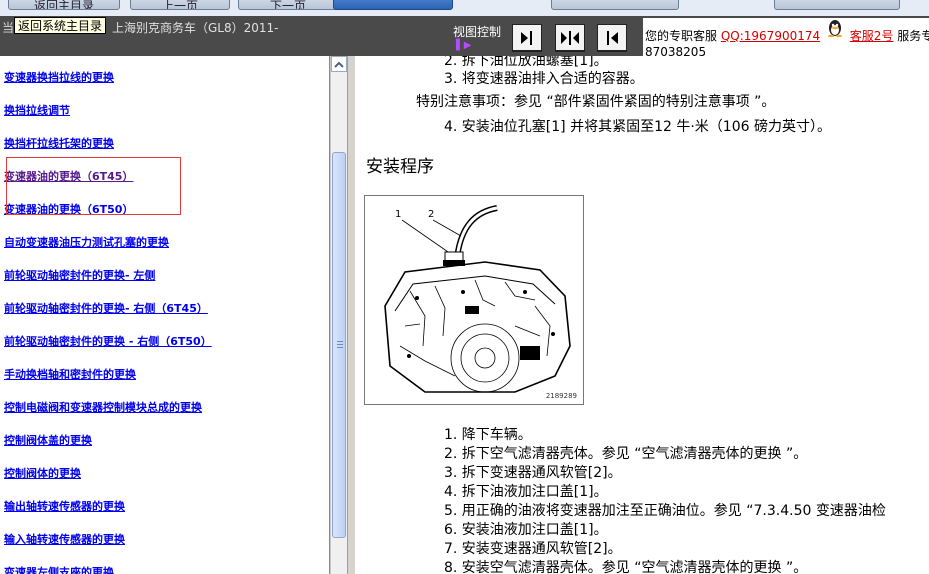 The height and width of the screenshot is (574, 929). What do you see at coordinates (64, 539) in the screenshot?
I see `nav-item: 输入轴转速传感器的更换` at bounding box center [64, 539].